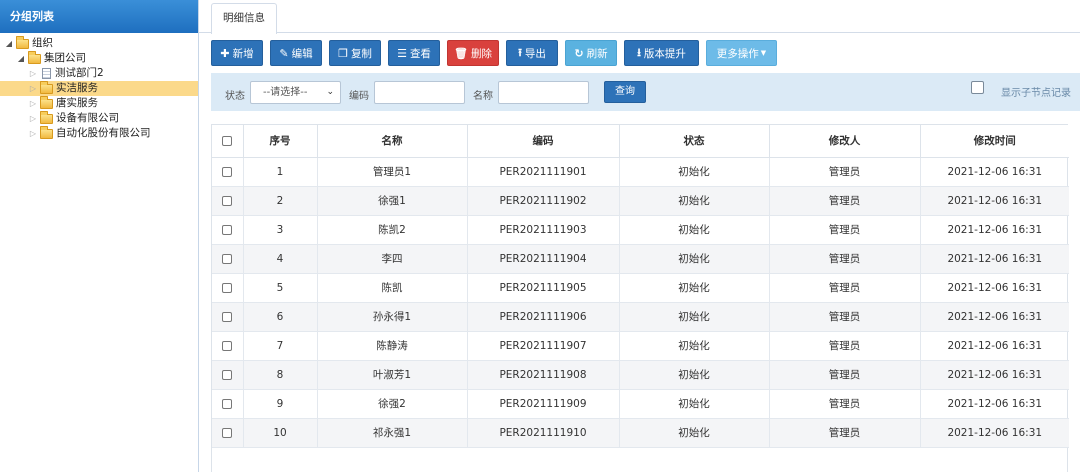 This screenshot has height=472, width=1080. Describe the element at coordinates (543, 375) in the screenshot. I see `table-cell: PER2021111908` at that location.